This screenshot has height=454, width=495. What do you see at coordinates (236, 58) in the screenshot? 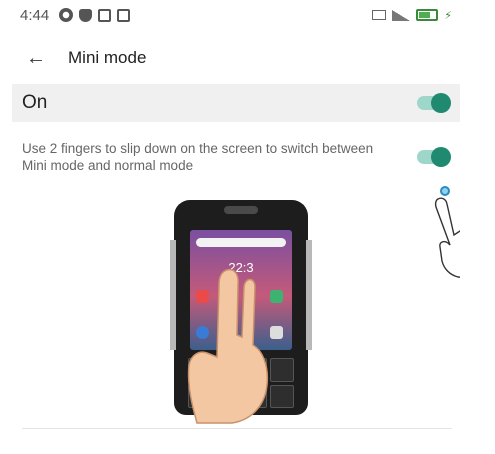
I see `toolbar: ← Mini mode` at bounding box center [236, 58].